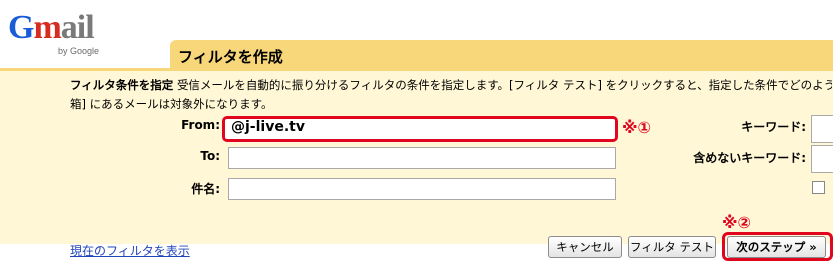 Image resolution: width=833 pixels, height=261 pixels. What do you see at coordinates (21, 27) in the screenshot?
I see `logo-letter-g: G` at bounding box center [21, 27].